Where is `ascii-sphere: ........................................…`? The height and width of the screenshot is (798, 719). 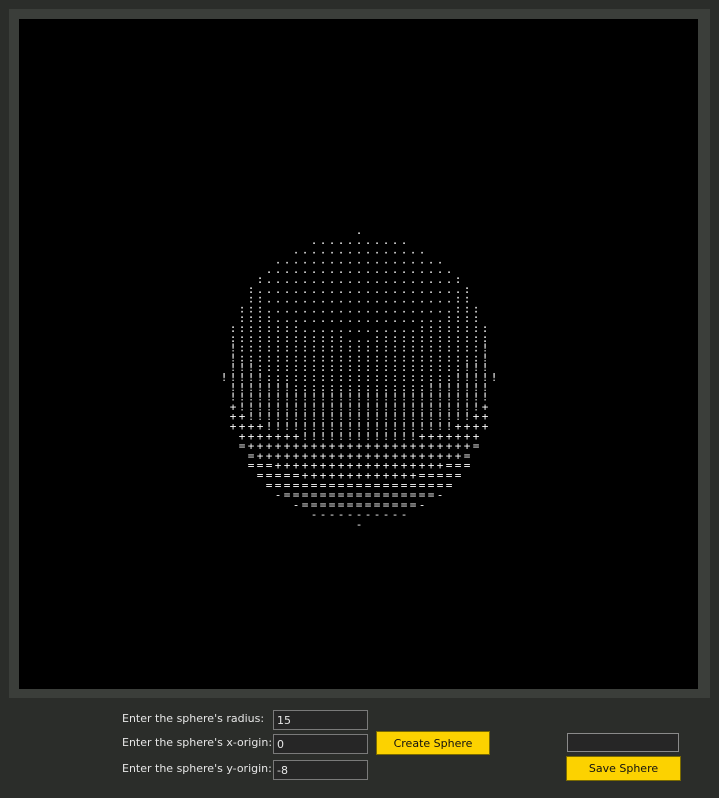 ascii-sphere: ........................................… is located at coordinates (359, 377).